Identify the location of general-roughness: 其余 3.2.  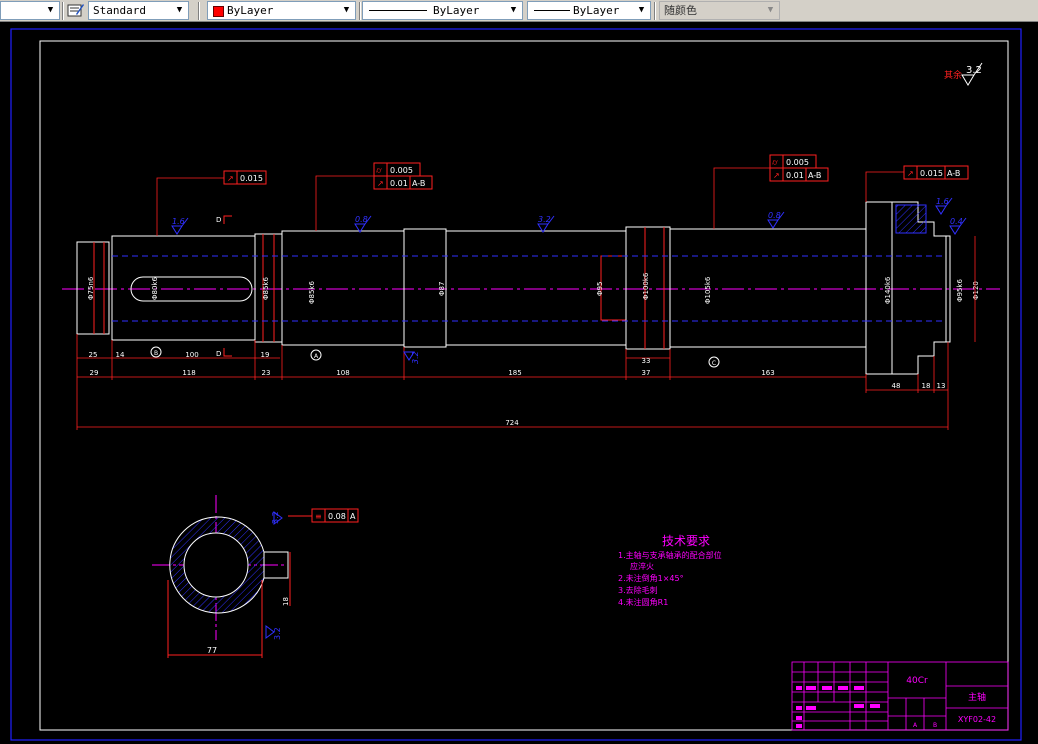
(963, 74).